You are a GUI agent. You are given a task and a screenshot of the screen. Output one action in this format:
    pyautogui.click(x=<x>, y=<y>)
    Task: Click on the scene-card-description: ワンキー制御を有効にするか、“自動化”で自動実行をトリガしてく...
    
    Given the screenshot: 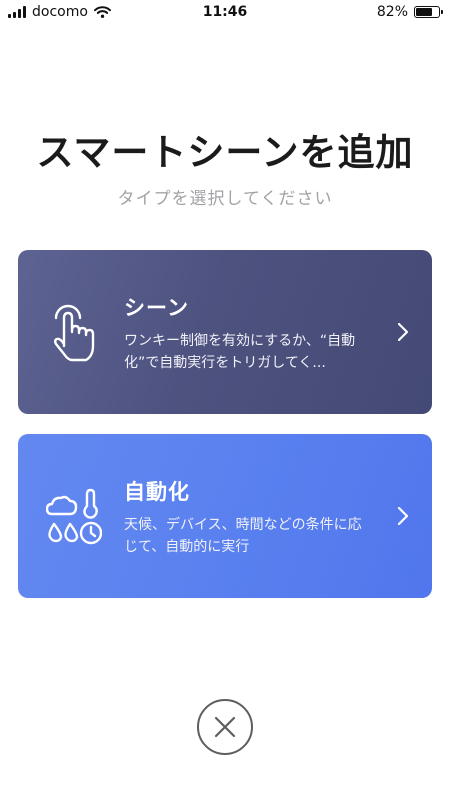 What is the action you would take?
    pyautogui.click(x=240, y=352)
    